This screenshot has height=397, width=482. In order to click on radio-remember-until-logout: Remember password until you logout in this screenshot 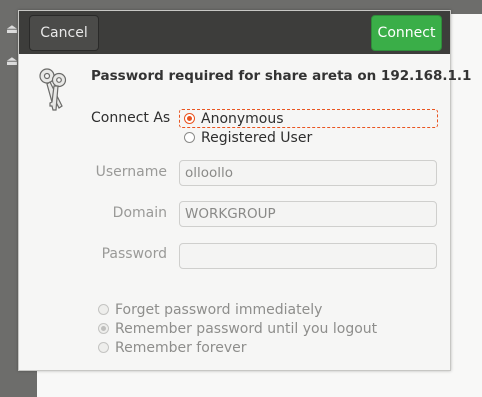, I will do `click(237, 328)`.